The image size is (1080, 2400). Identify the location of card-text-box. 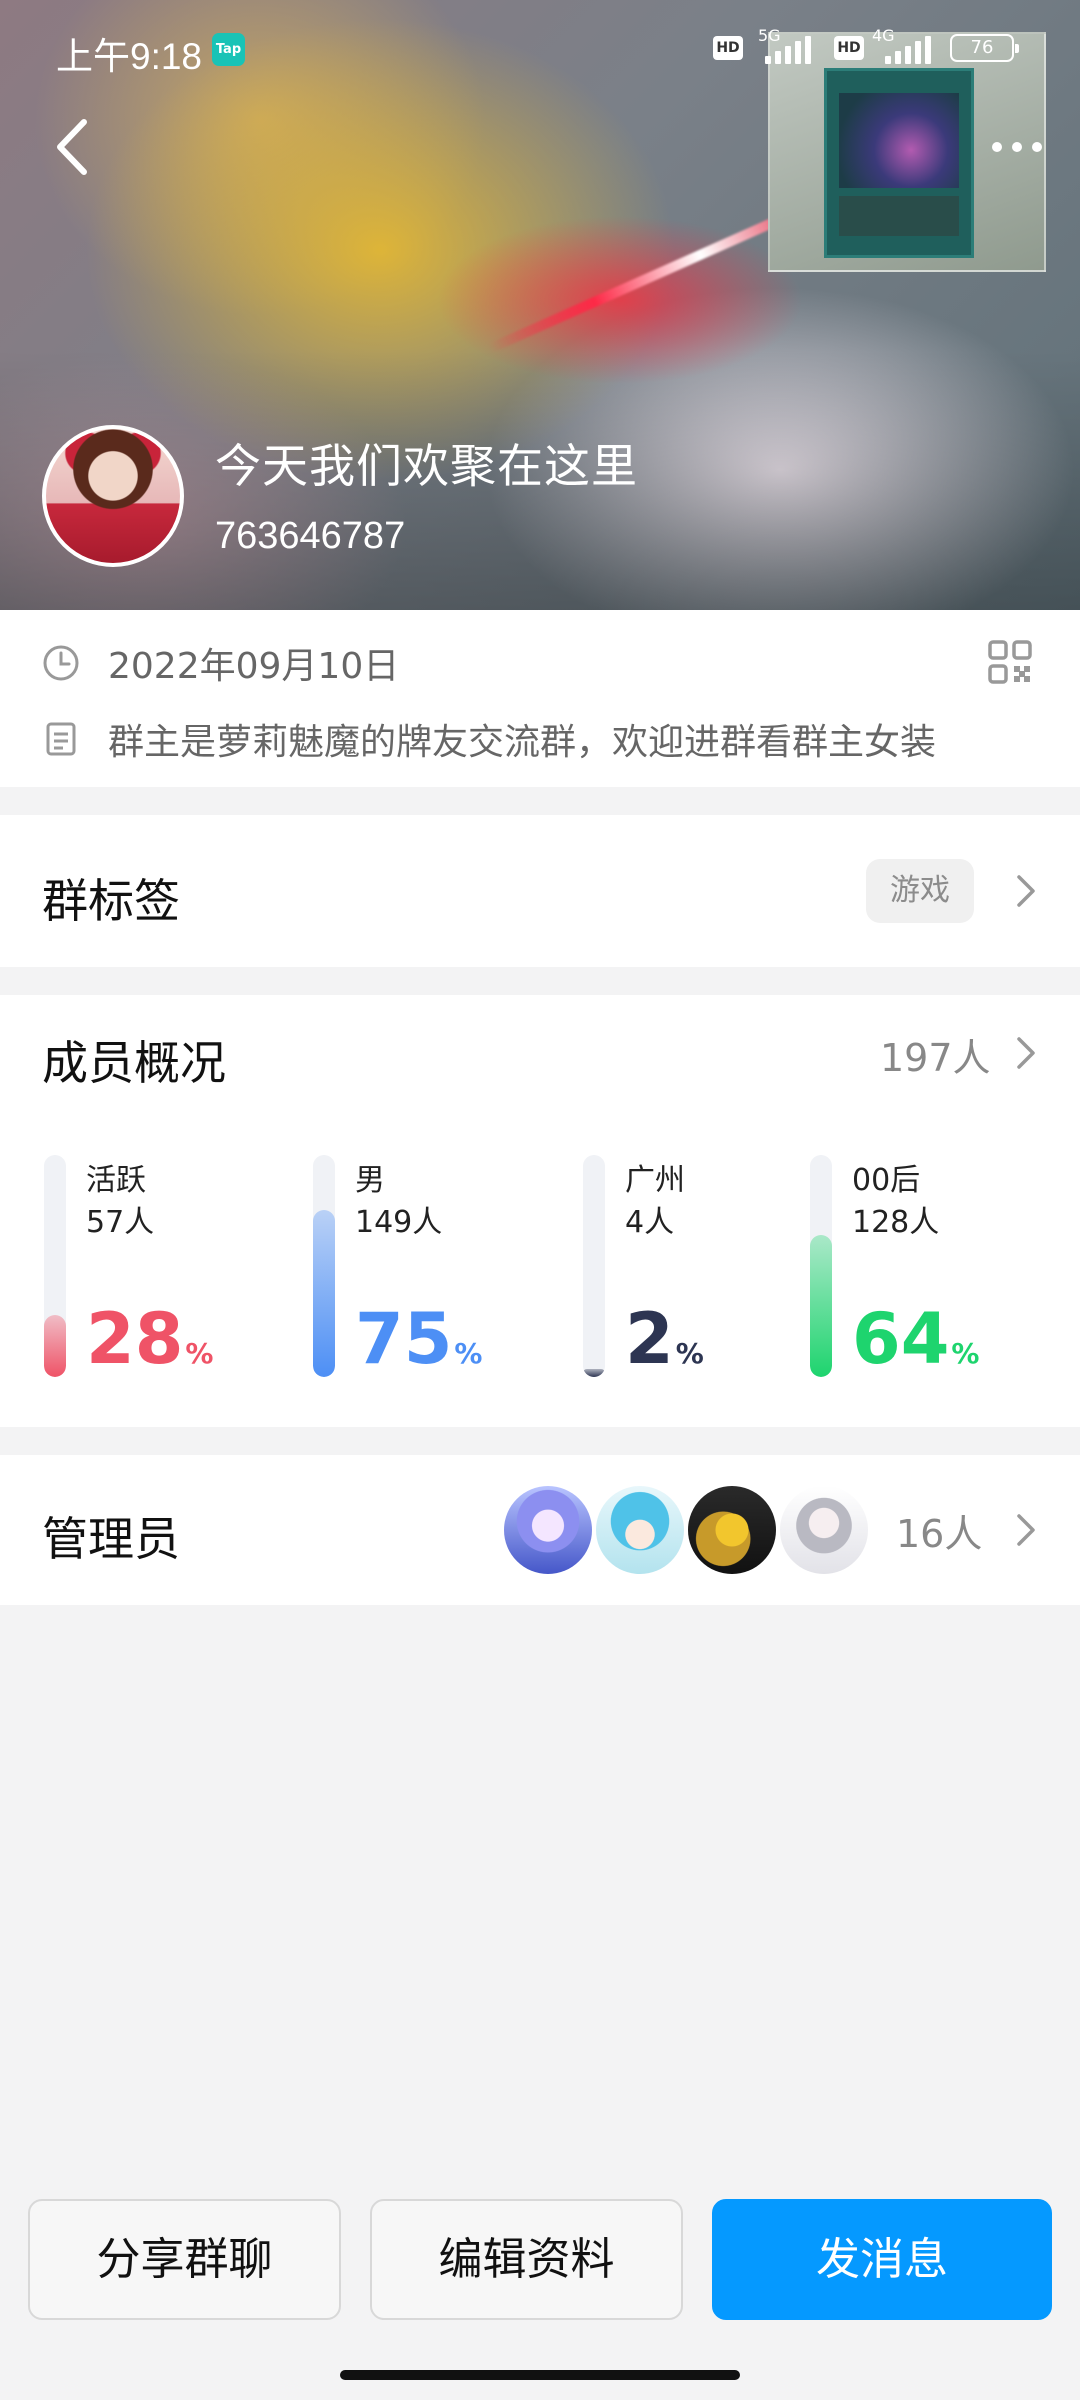
(899, 216).